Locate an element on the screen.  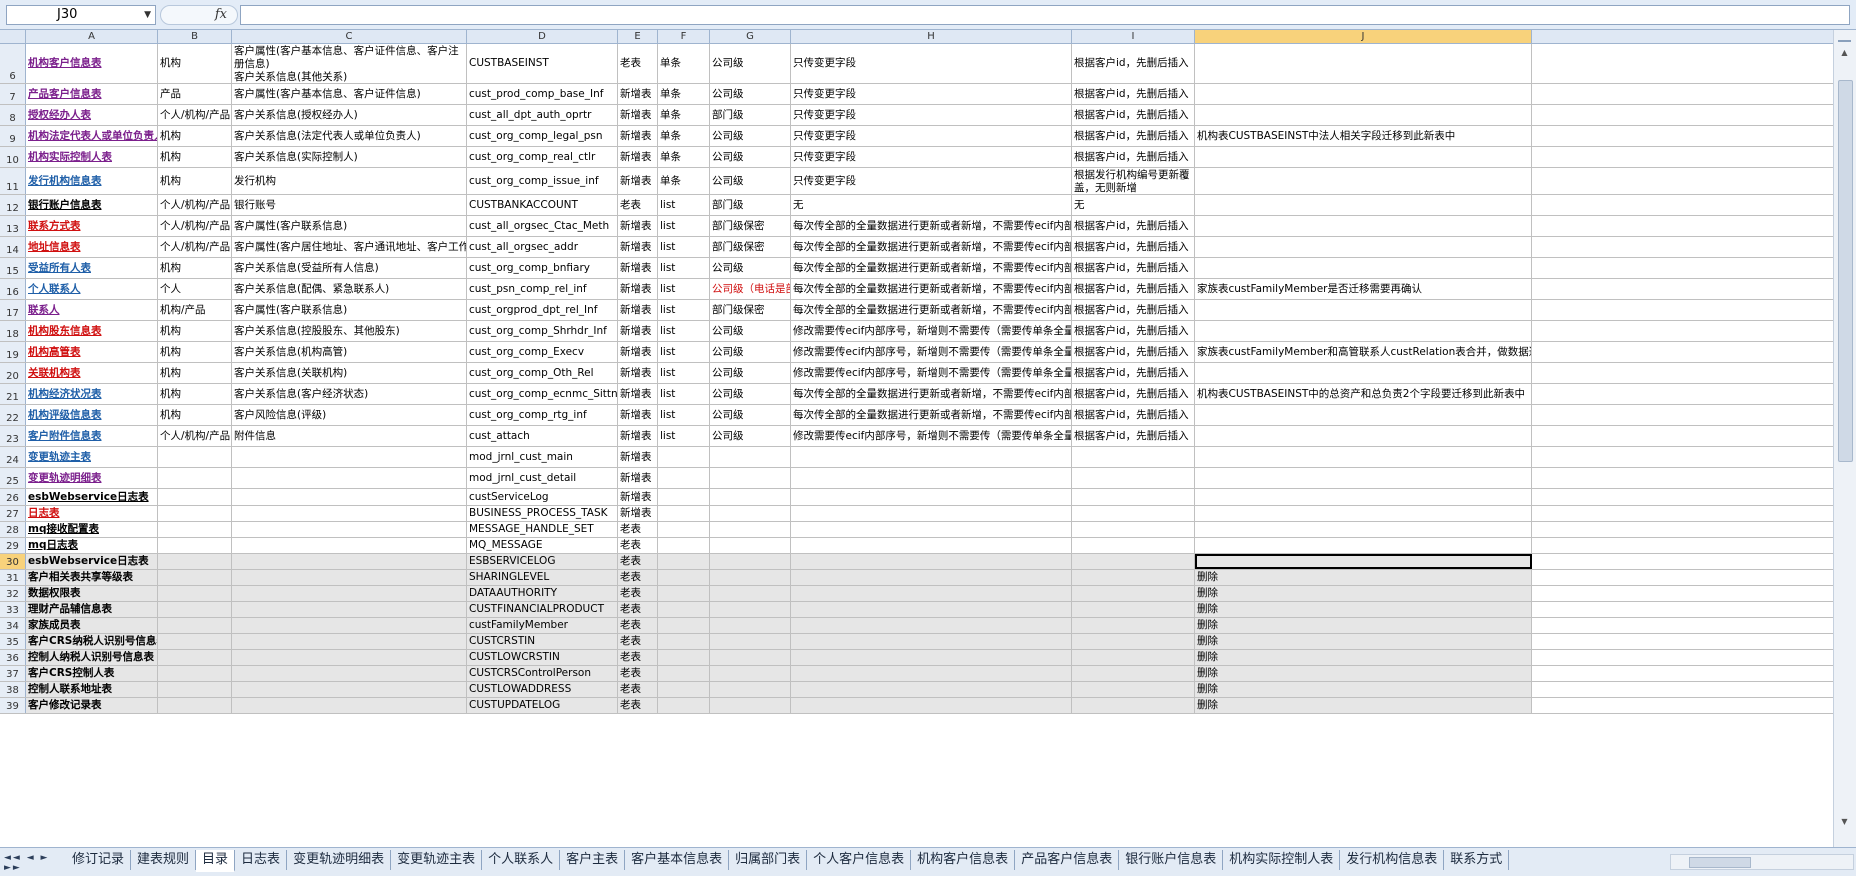
column-header-g: G is located at coordinates (750, 36).